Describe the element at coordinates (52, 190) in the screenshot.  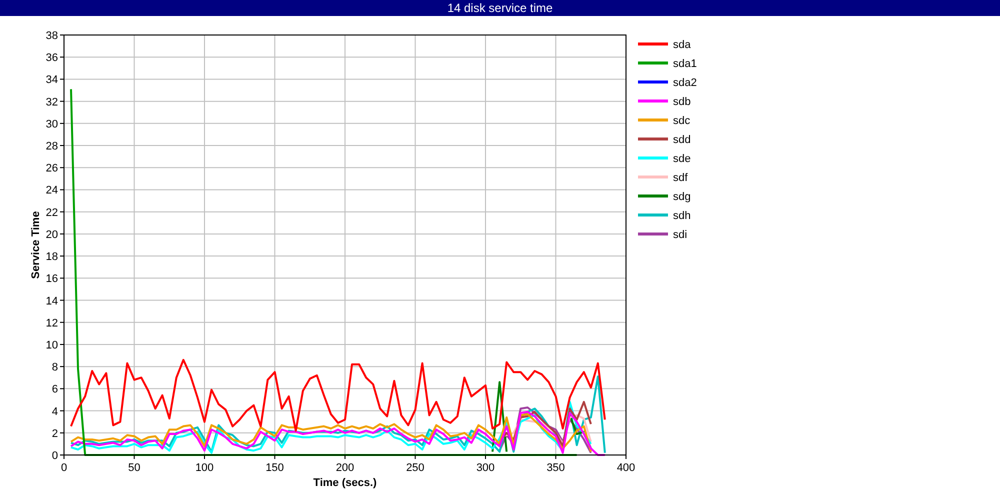
I see `y-tick-label: 24` at that location.